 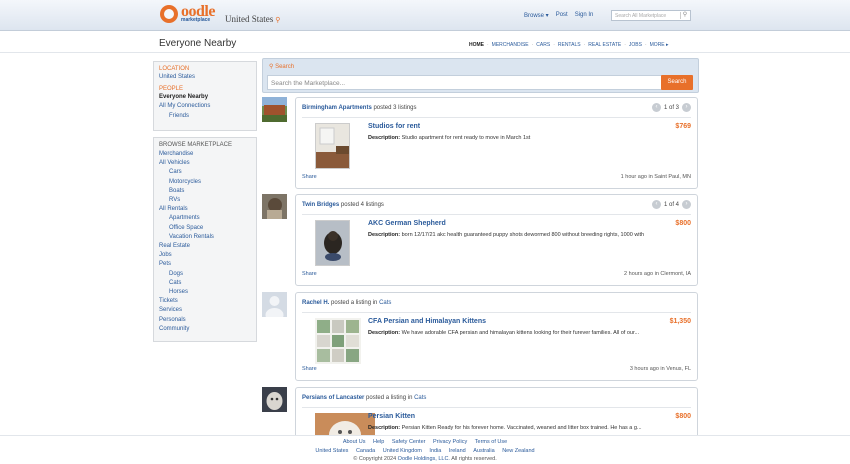 What do you see at coordinates (584, 15) in the screenshot?
I see `sign-in-link: Sign In` at bounding box center [584, 15].